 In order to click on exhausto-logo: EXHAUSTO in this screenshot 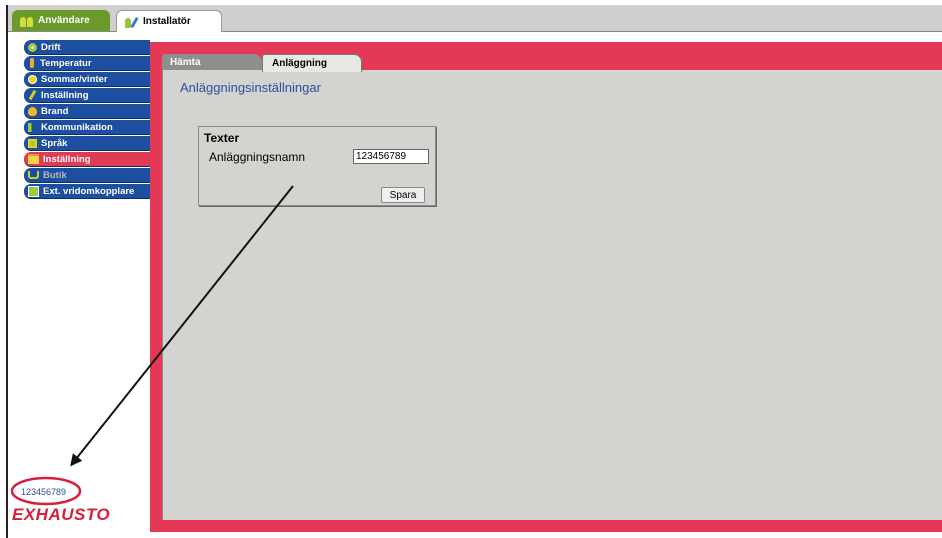, I will do `click(61, 514)`.